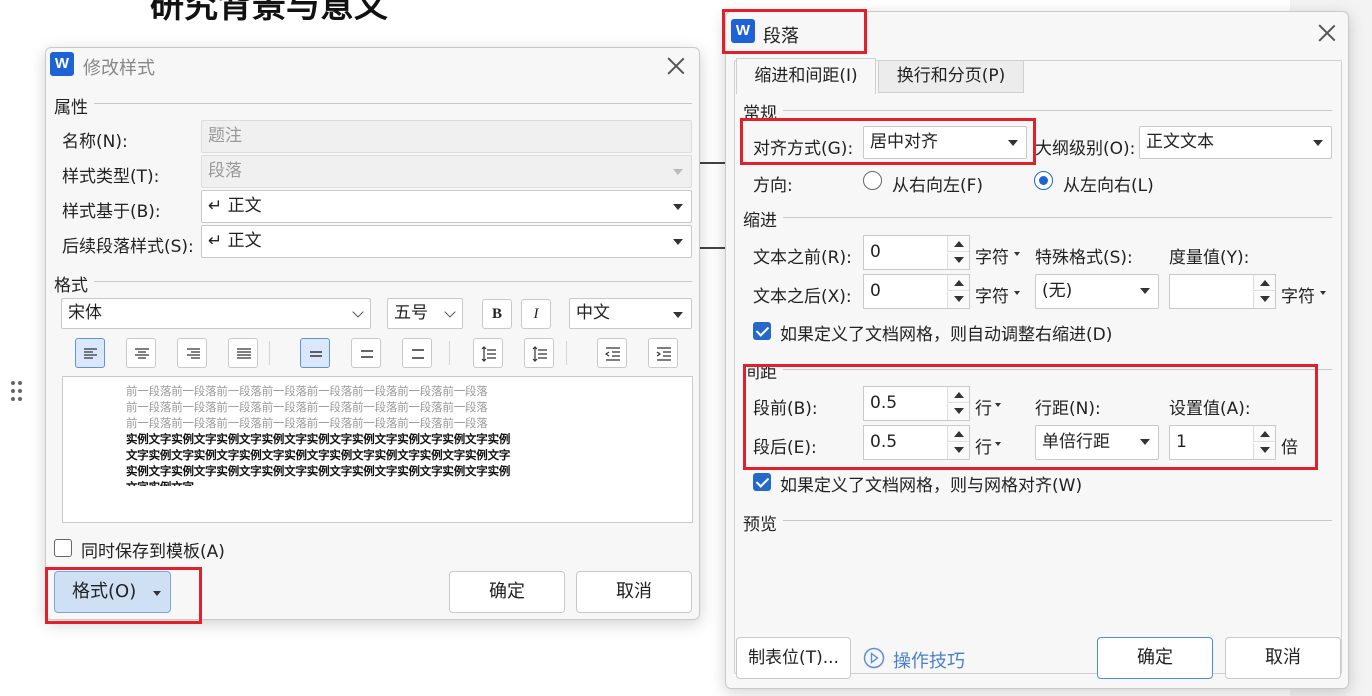 The image size is (1372, 696). Describe the element at coordinates (760, 373) in the screenshot. I see `section-title-spacing: 间距` at that location.